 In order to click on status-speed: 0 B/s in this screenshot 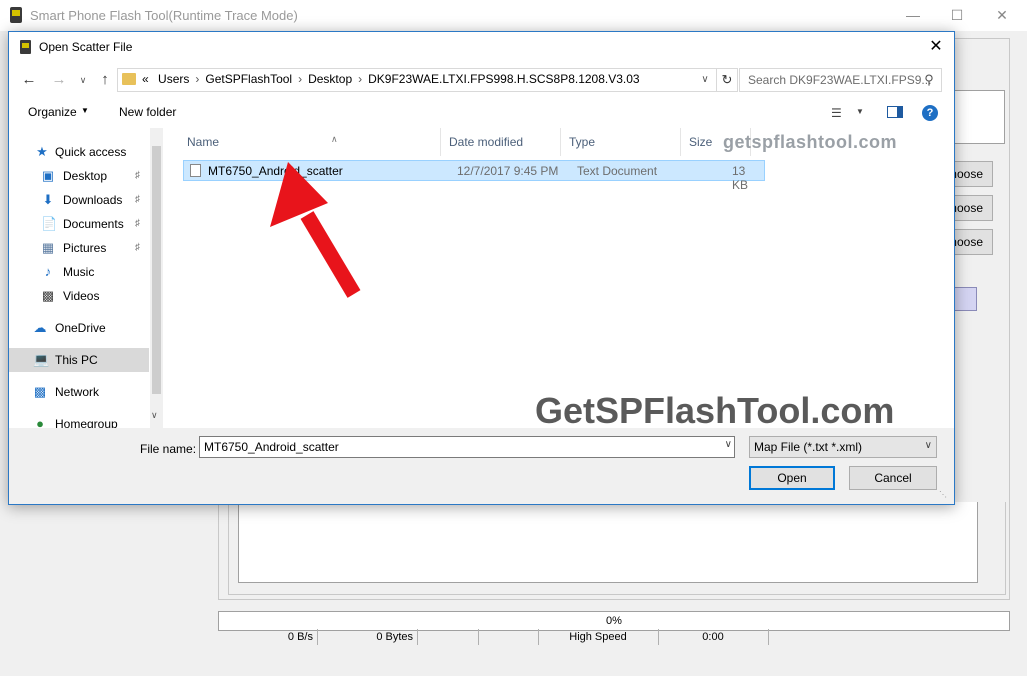, I will do `click(268, 637)`.